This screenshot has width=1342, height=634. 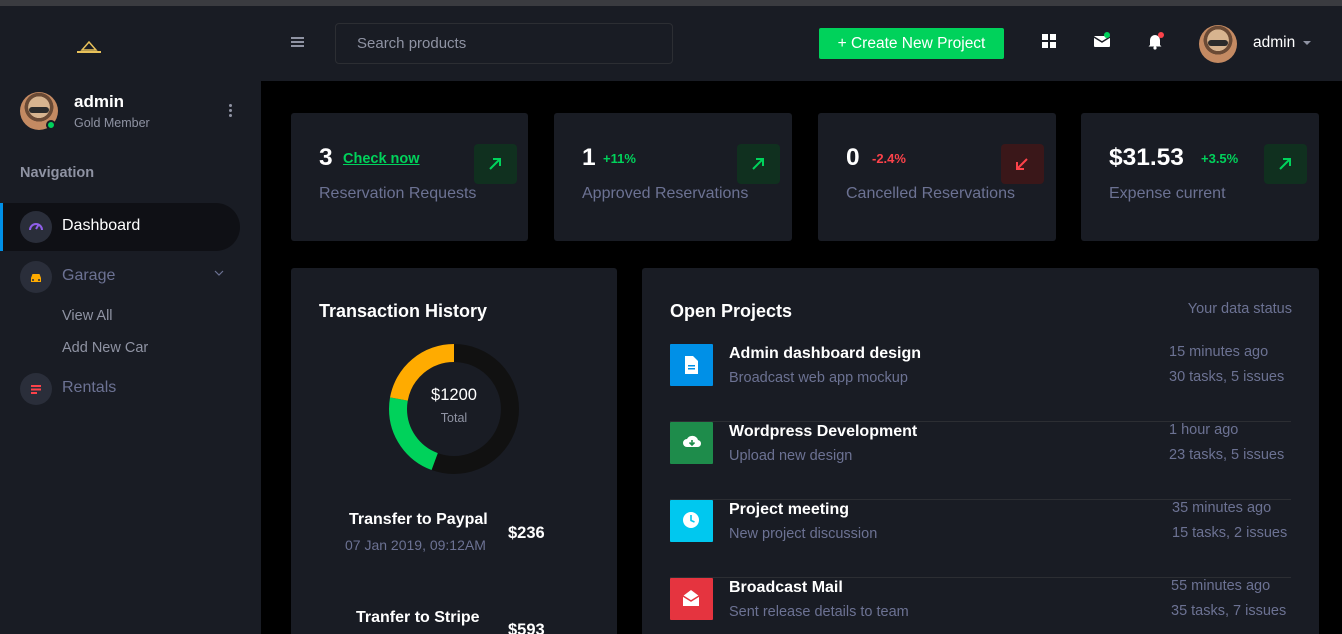 I want to click on bell-notification-dot, so click(x=1161, y=35).